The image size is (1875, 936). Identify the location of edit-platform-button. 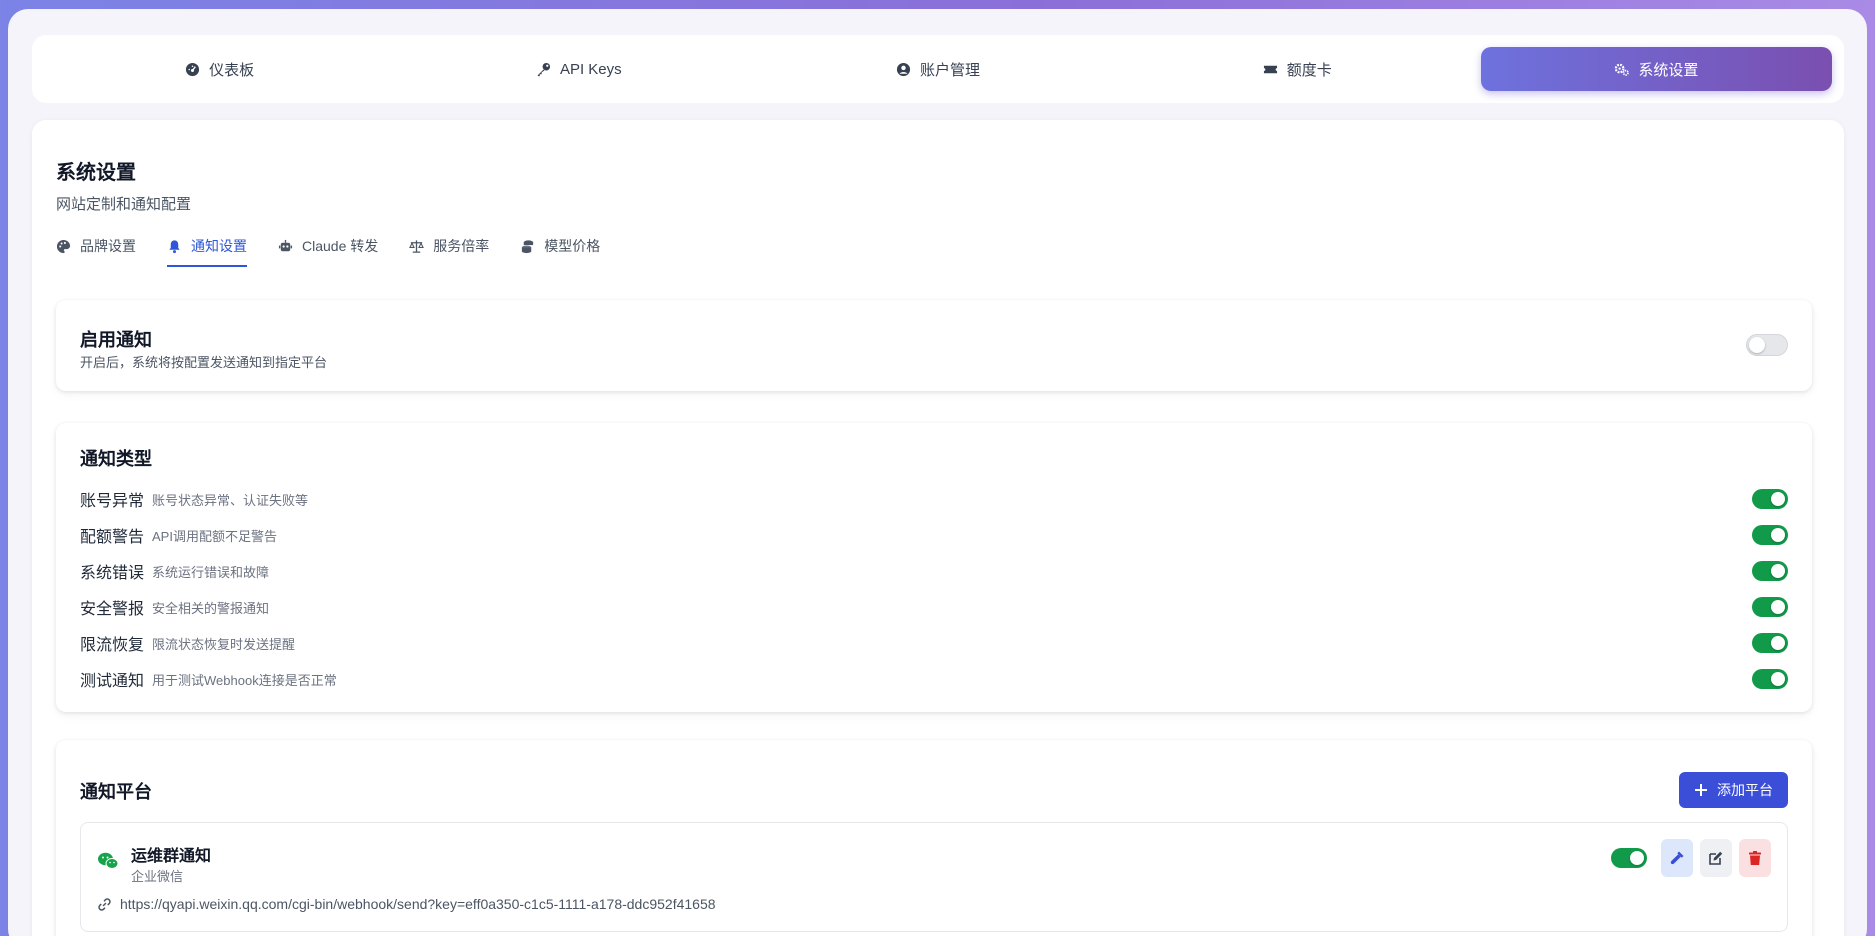
(1716, 858).